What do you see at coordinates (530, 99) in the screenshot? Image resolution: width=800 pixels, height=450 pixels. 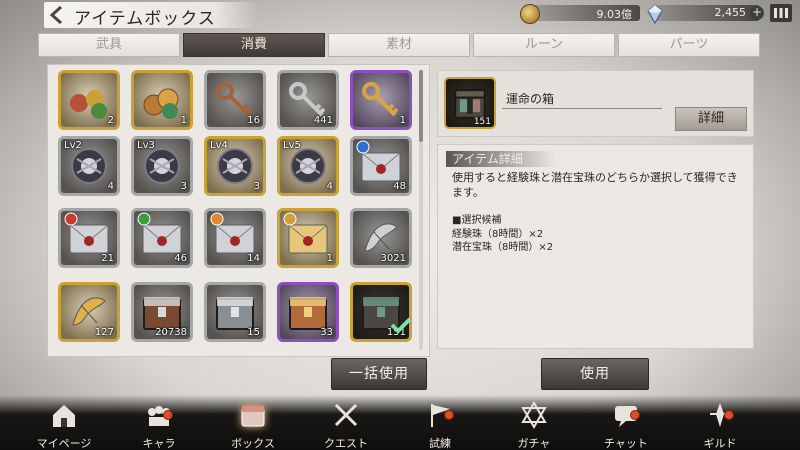 I see `item-name: 運命の箱` at bounding box center [530, 99].